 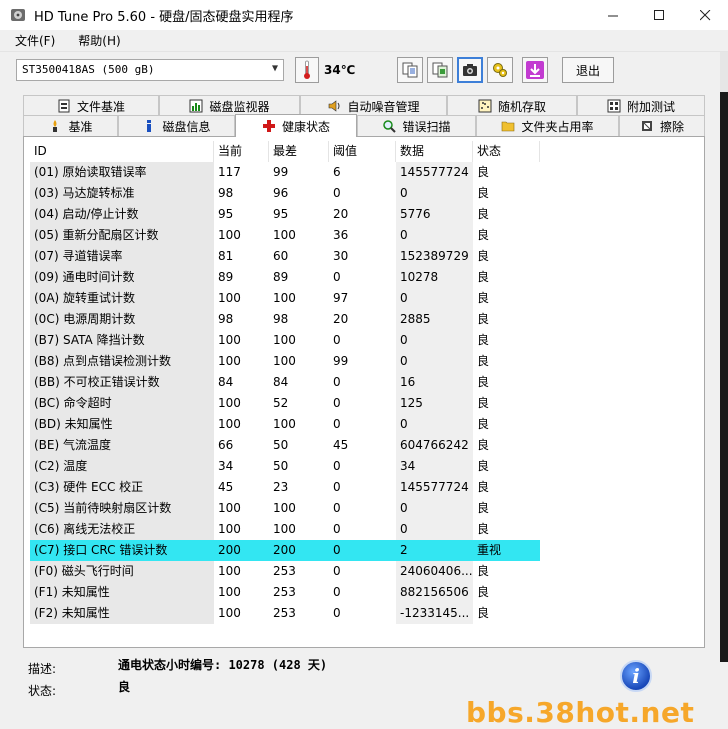 I want to click on maximize-icon, so click(x=659, y=15).